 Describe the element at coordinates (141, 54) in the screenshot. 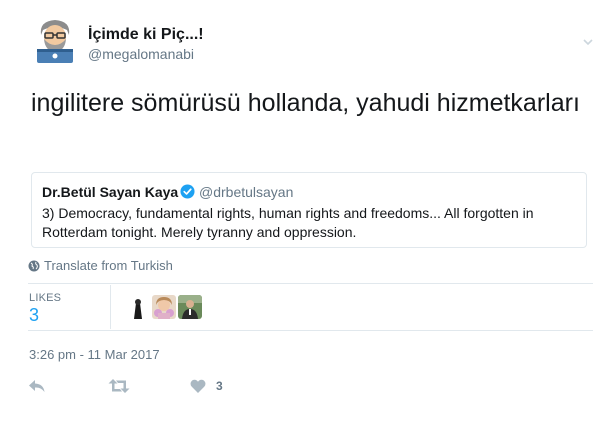

I see `author-handle: @megalomanabi` at that location.